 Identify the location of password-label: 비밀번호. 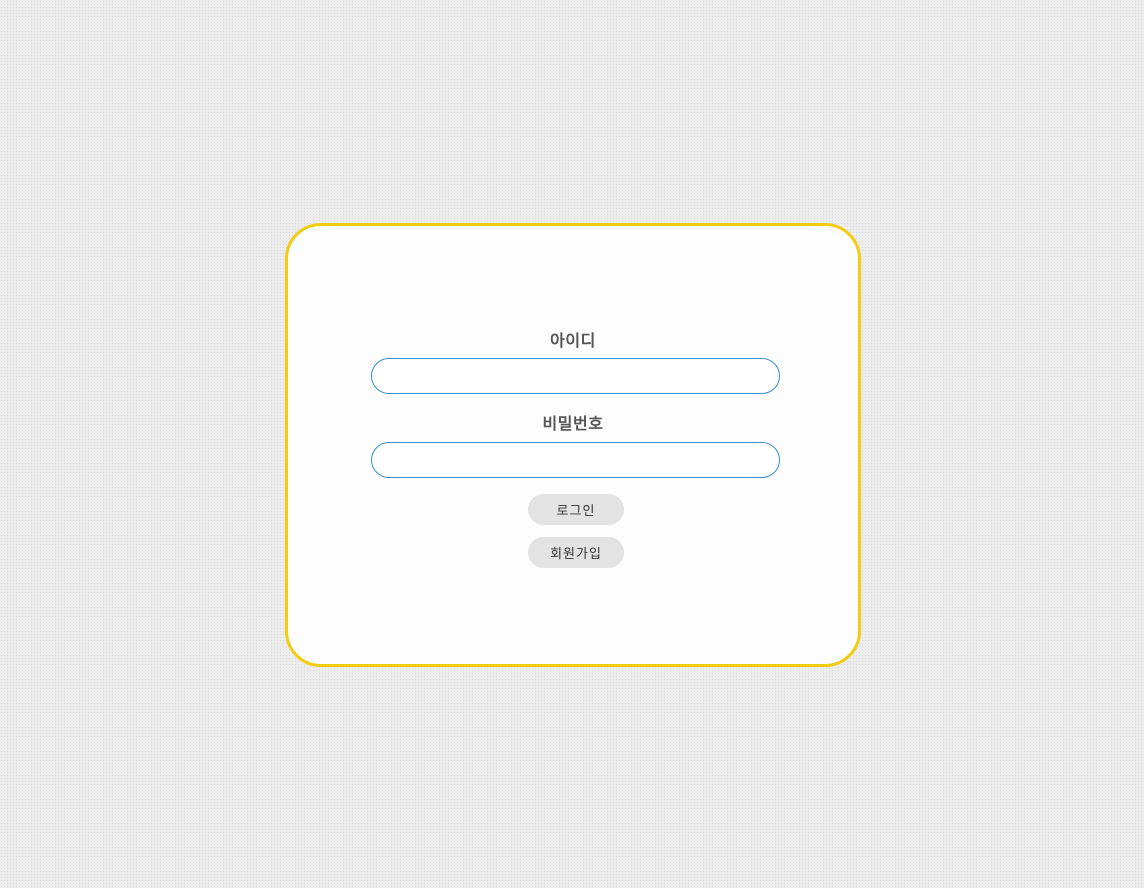
(573, 423).